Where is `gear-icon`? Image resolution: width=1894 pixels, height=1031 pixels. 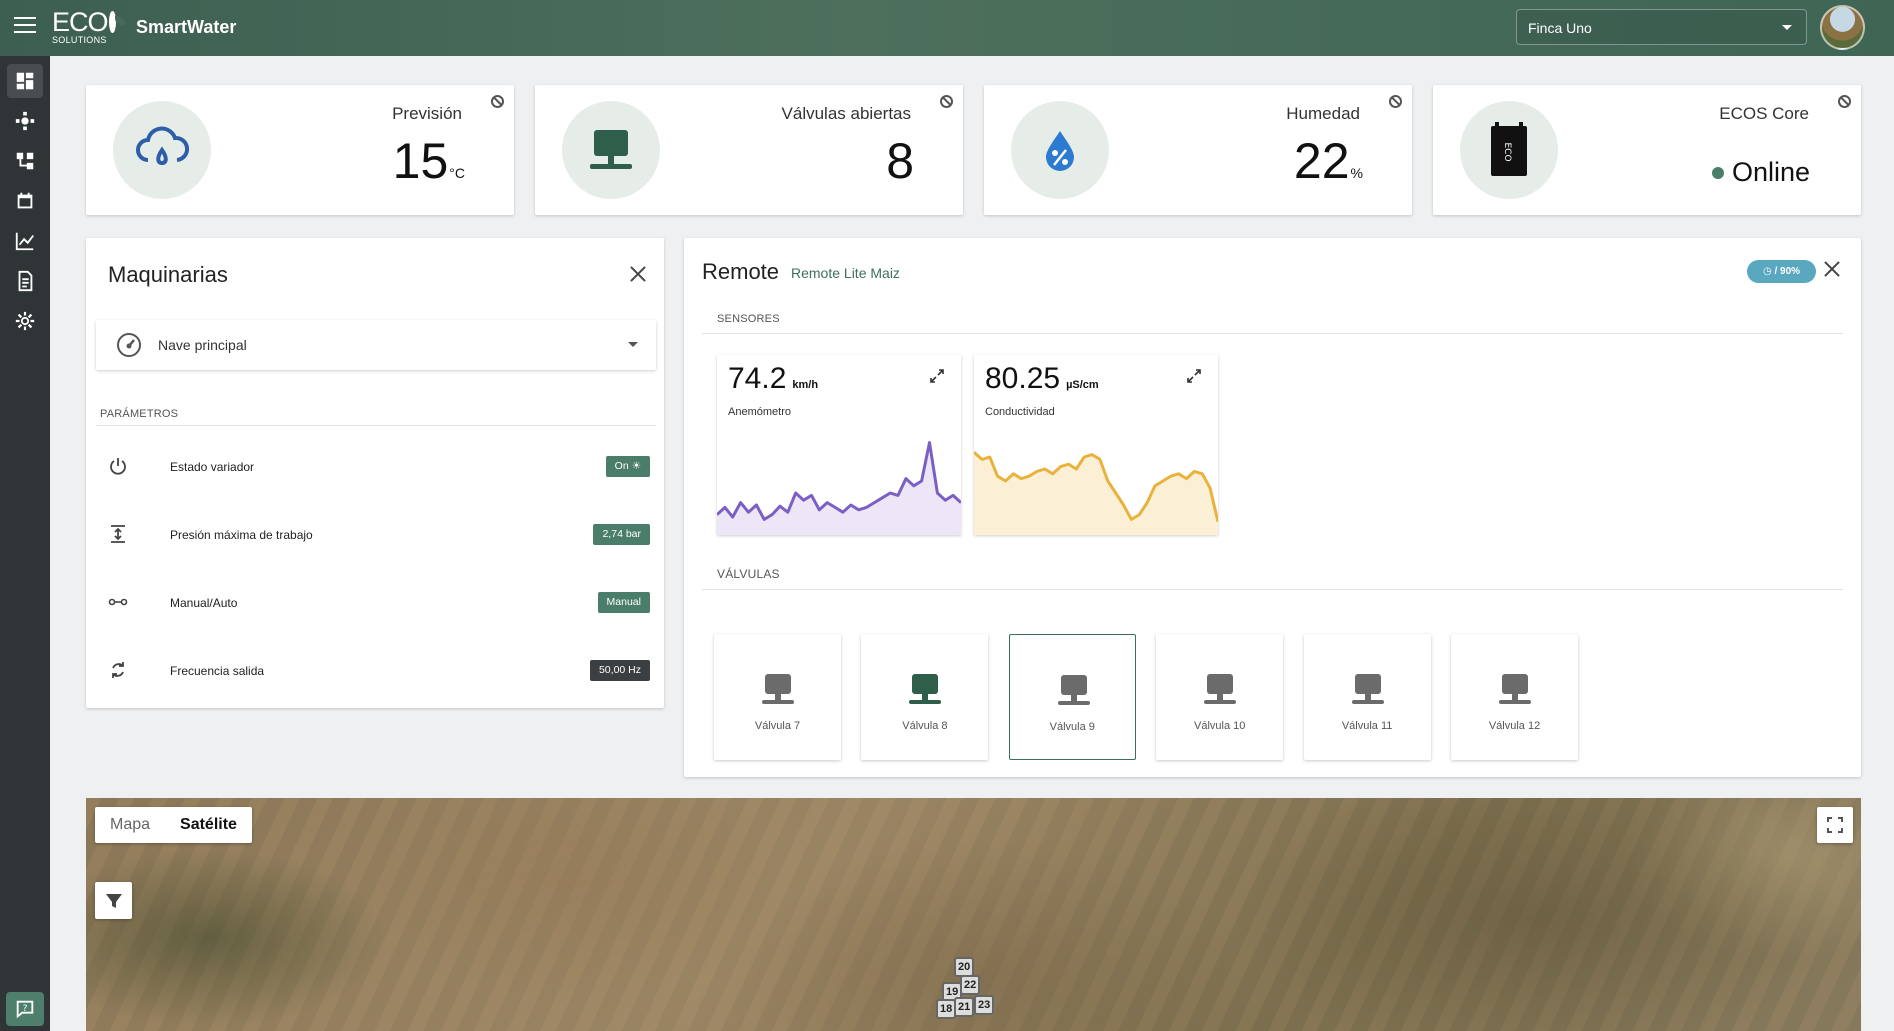
gear-icon is located at coordinates (25, 321).